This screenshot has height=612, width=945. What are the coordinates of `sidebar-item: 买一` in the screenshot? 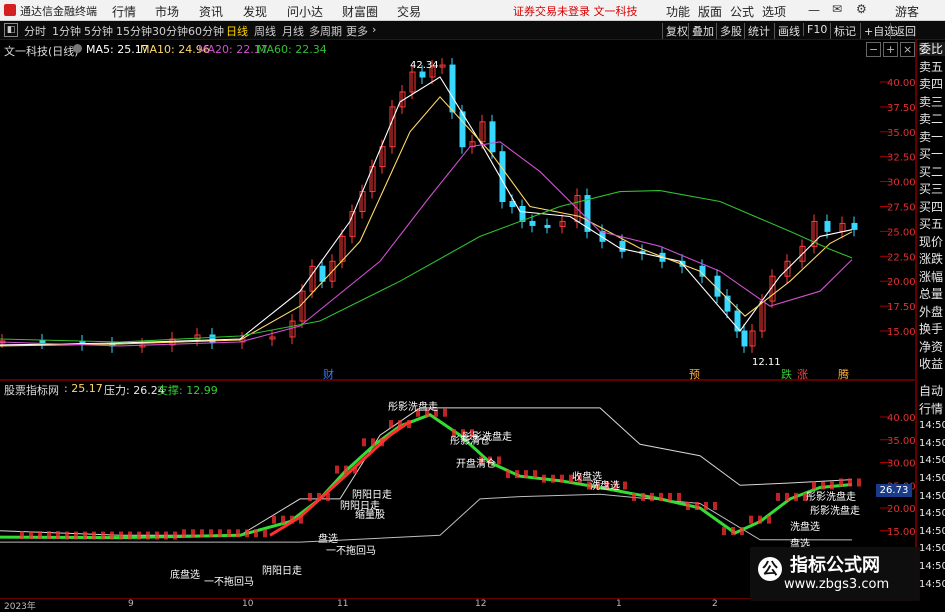 It's located at (932, 154).